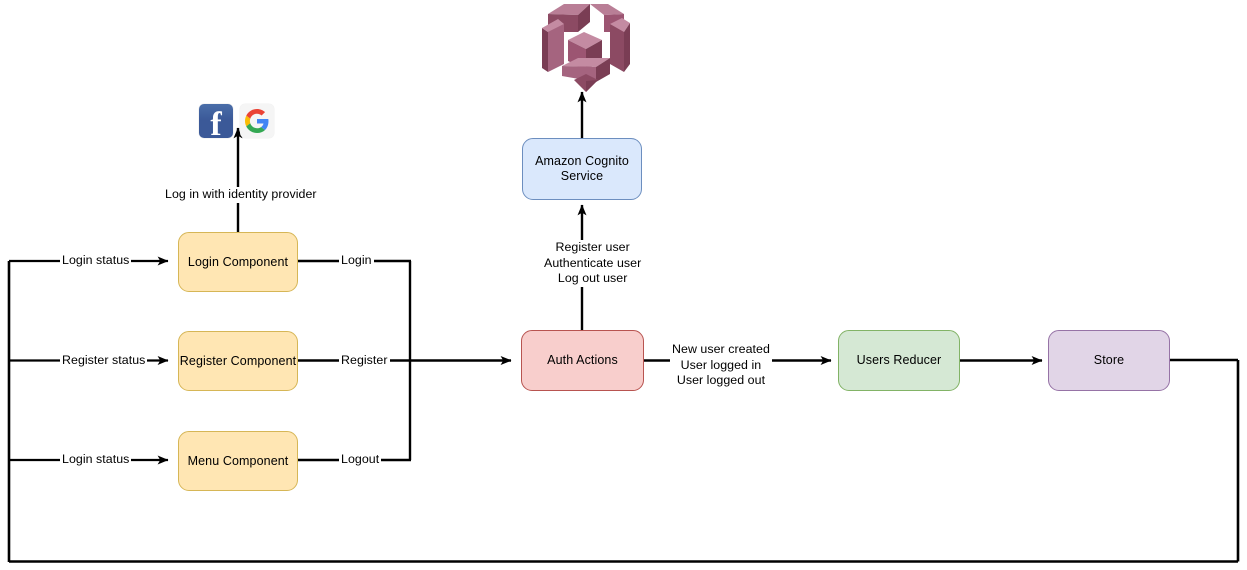 The height and width of the screenshot is (570, 1247). What do you see at coordinates (96, 261) in the screenshot?
I see `edge-label-login-status-top: Login status` at bounding box center [96, 261].